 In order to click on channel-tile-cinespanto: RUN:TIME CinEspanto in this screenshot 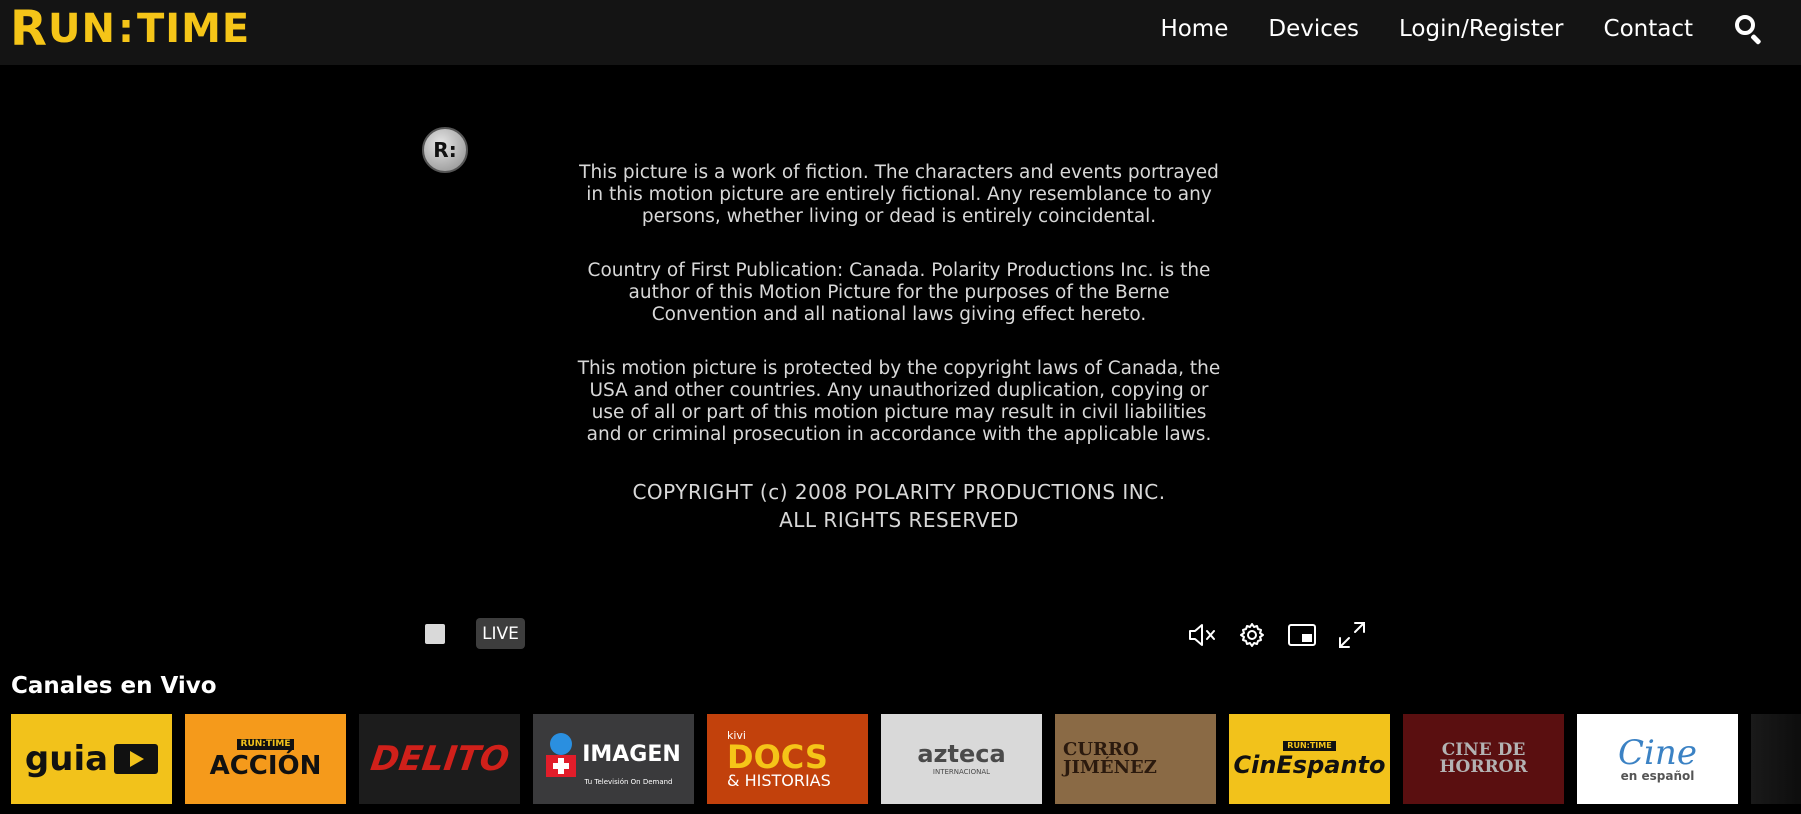, I will do `click(1309, 759)`.